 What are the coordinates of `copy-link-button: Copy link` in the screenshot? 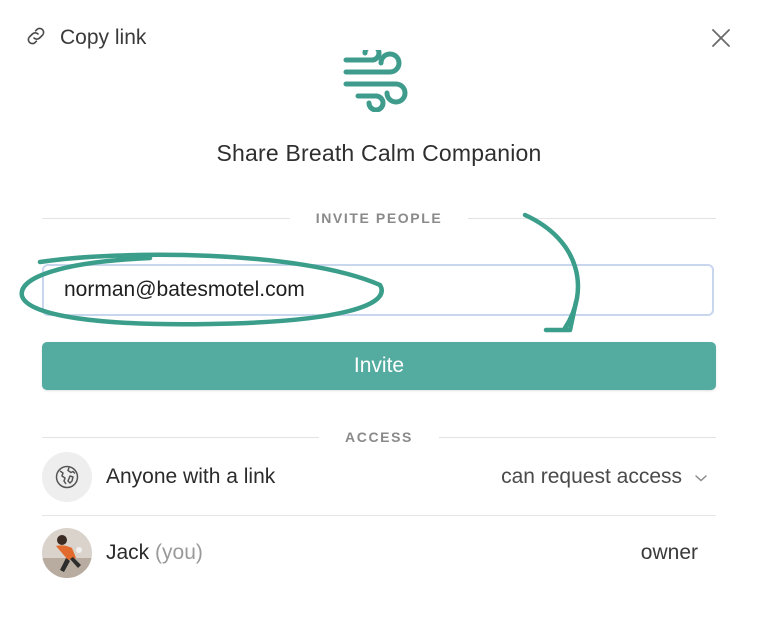 It's located at (85, 38).